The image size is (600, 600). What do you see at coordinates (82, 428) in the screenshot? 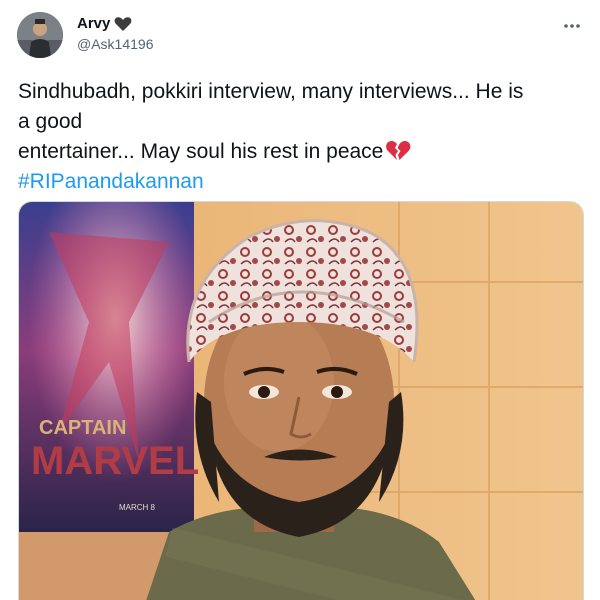
I see `poster-title-top: CAPTAIN` at bounding box center [82, 428].